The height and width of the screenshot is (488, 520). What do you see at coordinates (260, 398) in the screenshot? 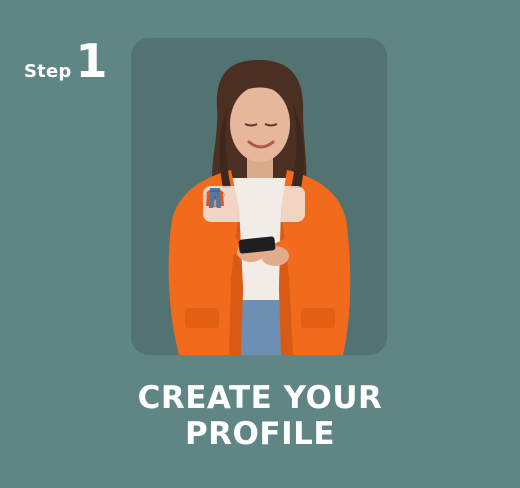
I see `headline-line-1: CREATE YOUR` at bounding box center [260, 398].